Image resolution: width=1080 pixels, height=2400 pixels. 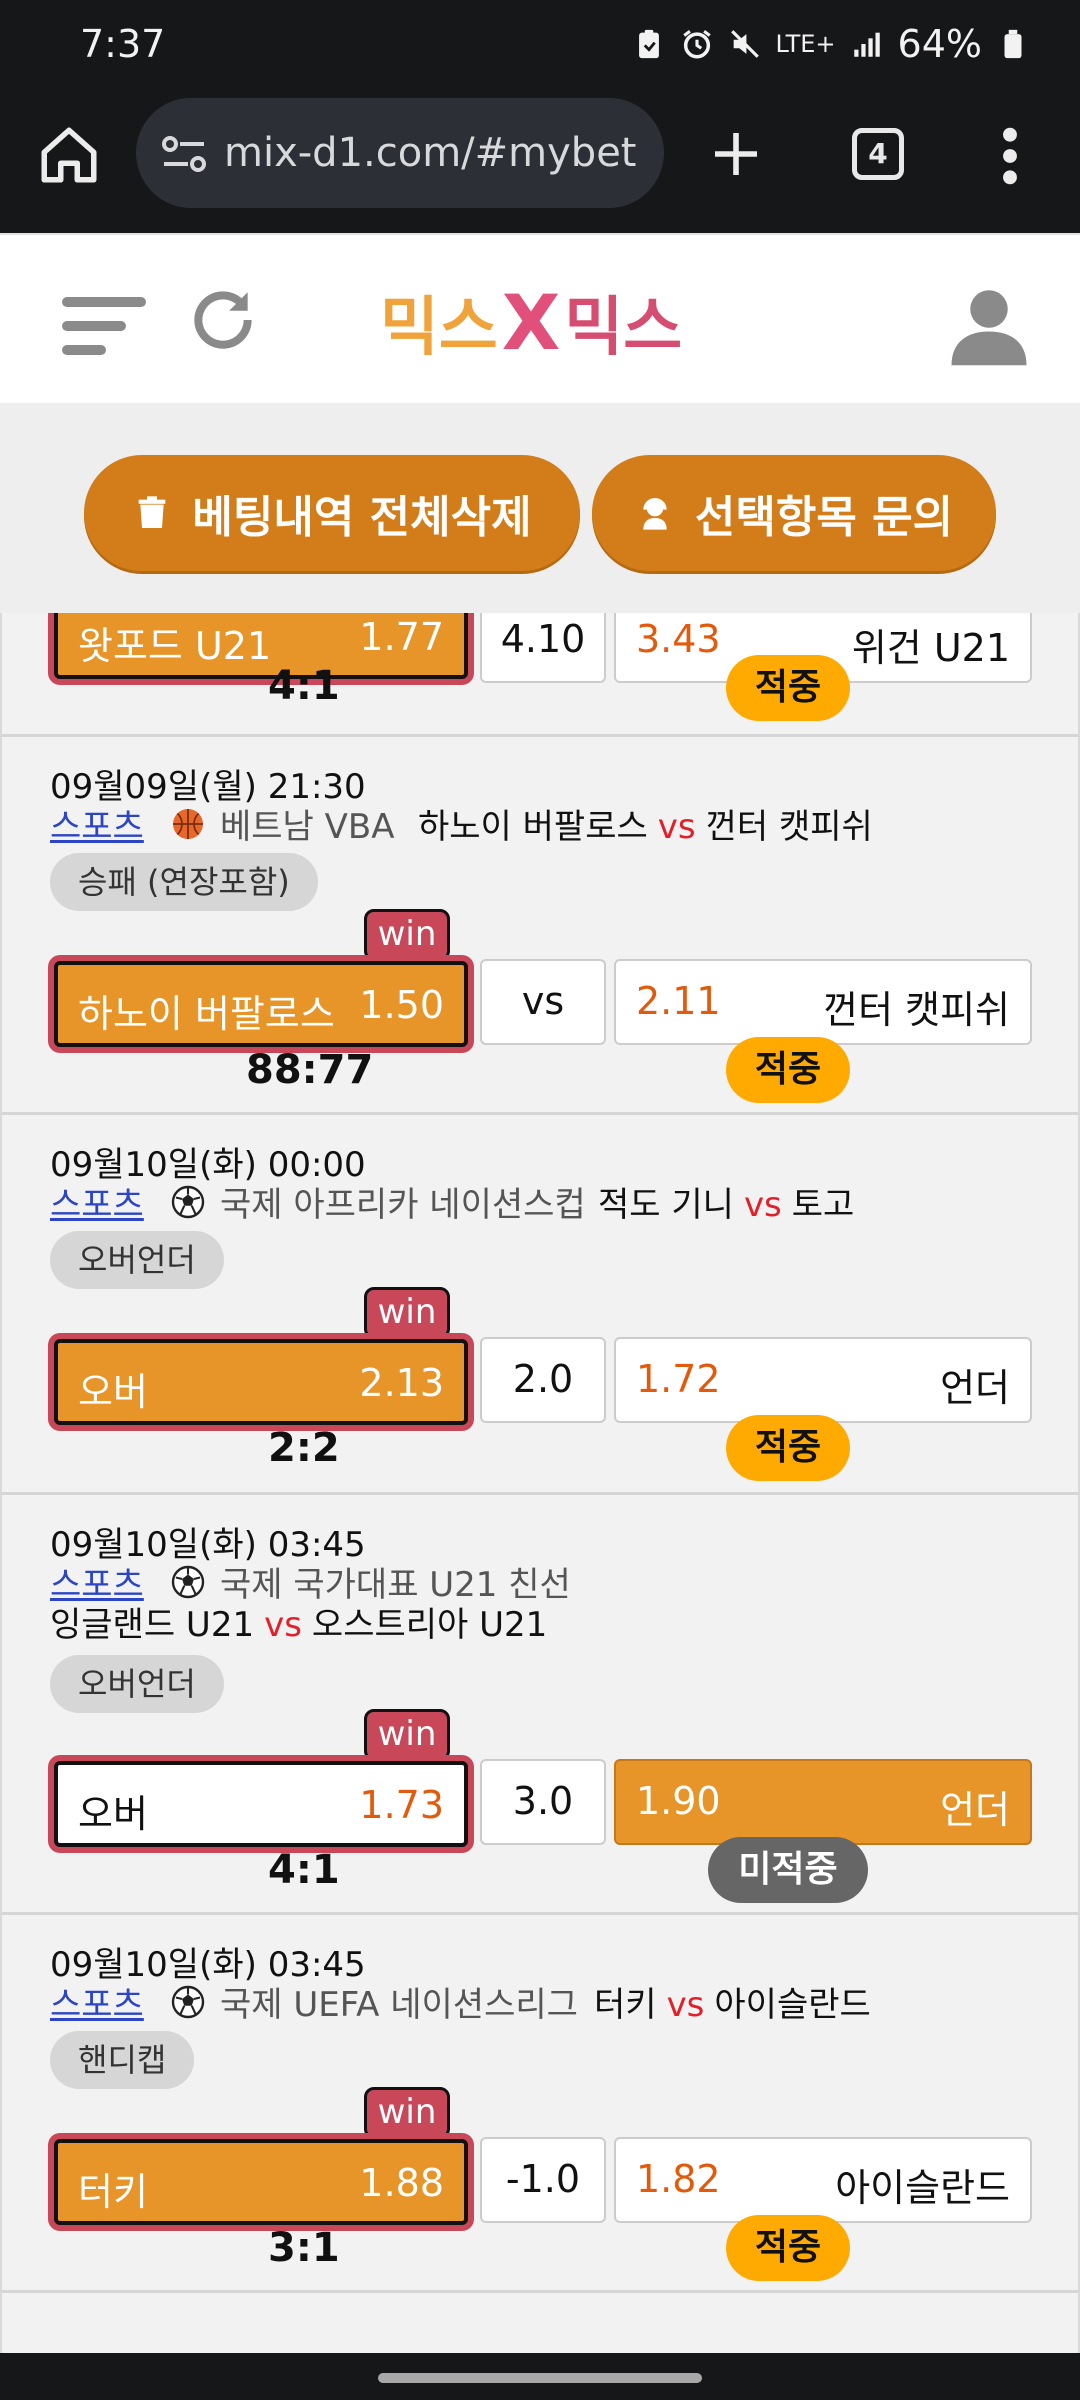 What do you see at coordinates (540, 45) in the screenshot?
I see `status-bar: 7:37 LTE+ 64%` at bounding box center [540, 45].